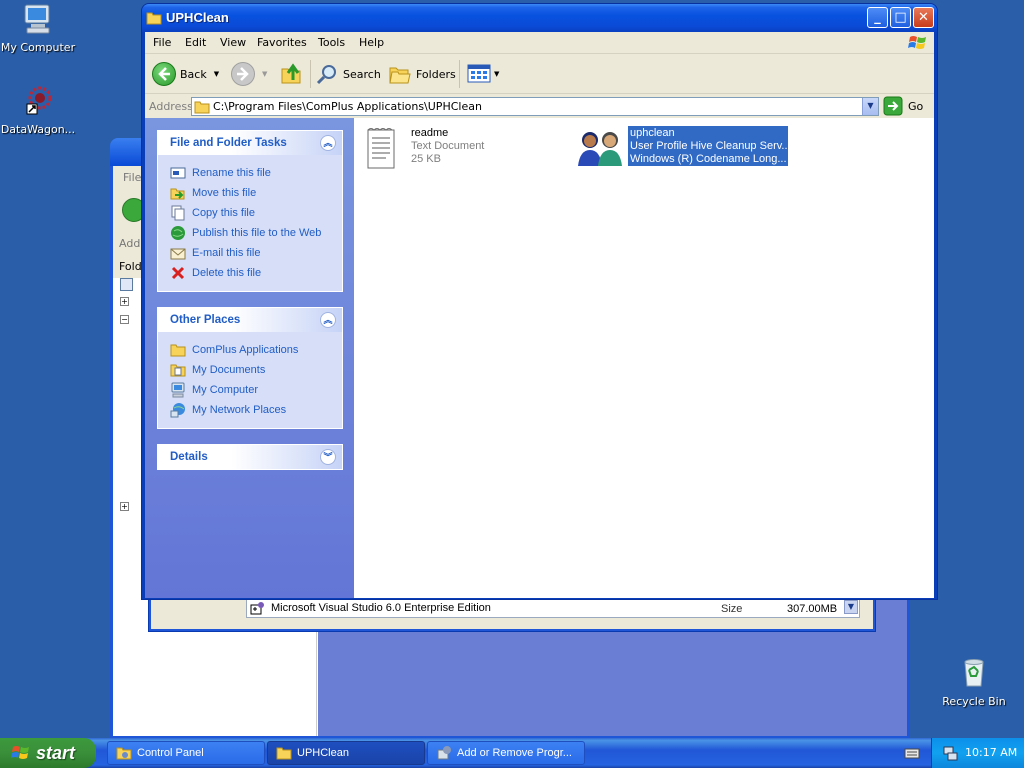  What do you see at coordinates (162, 42) in the screenshot?
I see `menu-file: File` at bounding box center [162, 42].